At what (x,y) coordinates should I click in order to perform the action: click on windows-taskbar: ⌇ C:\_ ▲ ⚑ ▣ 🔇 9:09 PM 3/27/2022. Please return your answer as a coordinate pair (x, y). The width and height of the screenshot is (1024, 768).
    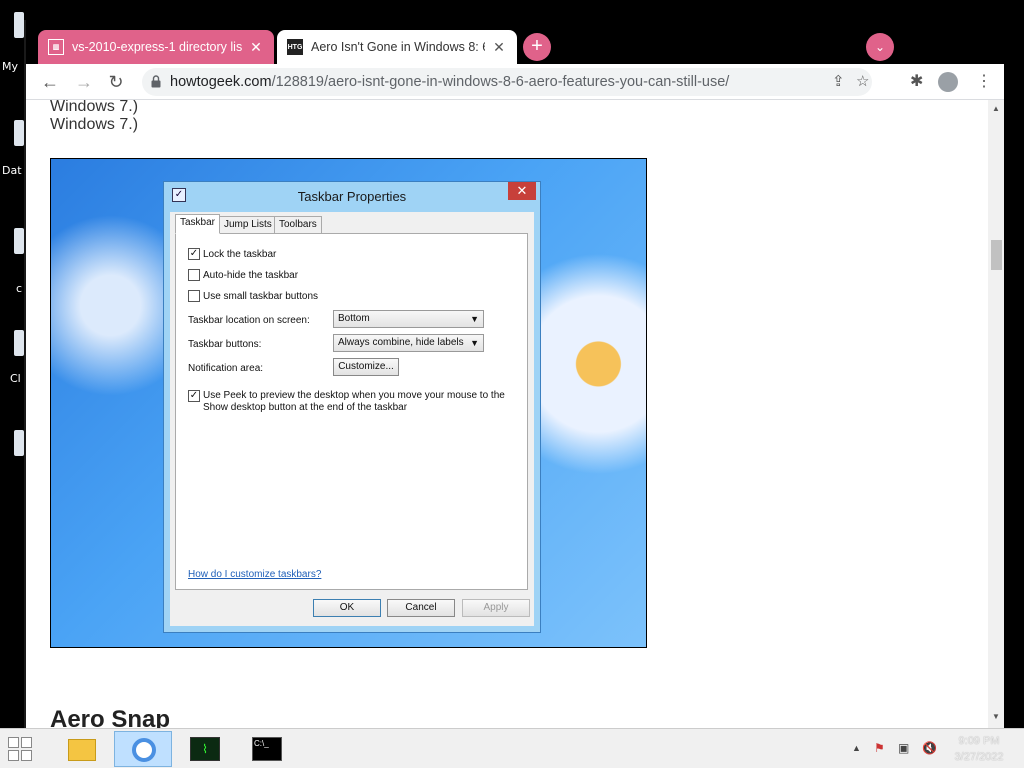
    Looking at the image, I should click on (512, 748).